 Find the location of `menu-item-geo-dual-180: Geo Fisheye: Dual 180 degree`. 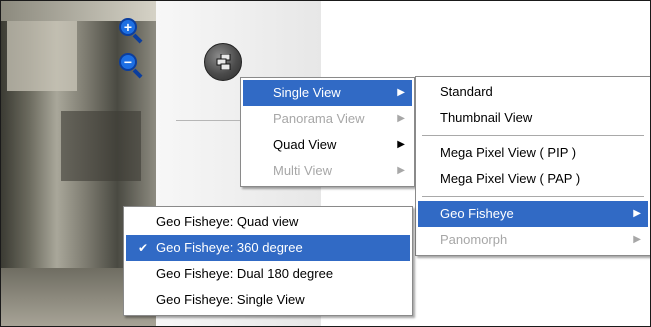

menu-item-geo-dual-180: Geo Fisheye: Dual 180 degree is located at coordinates (268, 274).